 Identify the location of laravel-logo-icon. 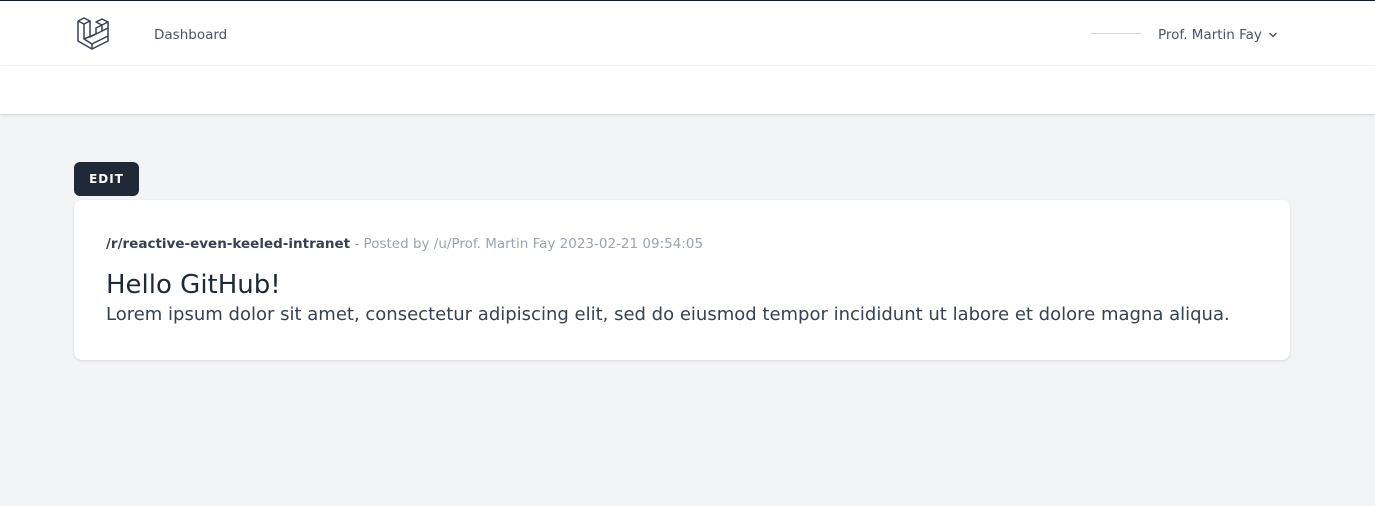
(93, 34).